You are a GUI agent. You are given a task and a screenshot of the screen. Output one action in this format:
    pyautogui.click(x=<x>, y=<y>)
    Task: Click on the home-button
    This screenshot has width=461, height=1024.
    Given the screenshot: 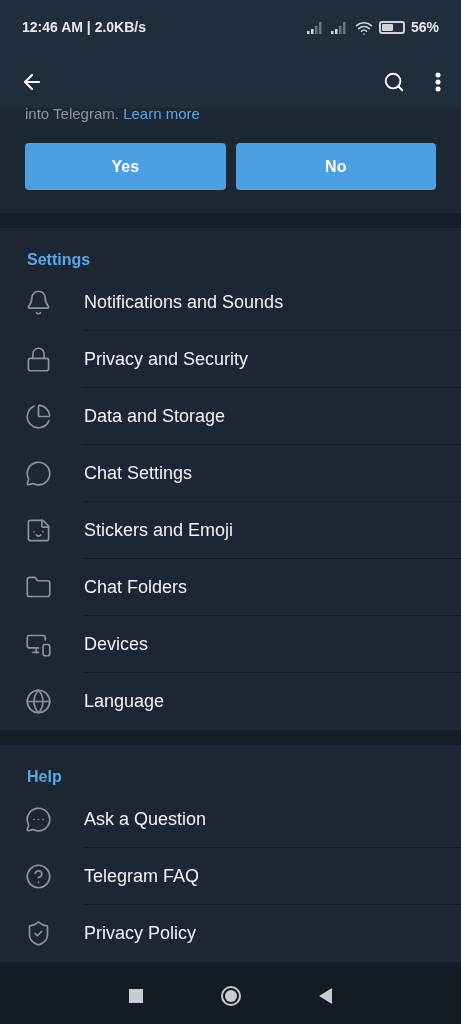 What is the action you would take?
    pyautogui.click(x=231, y=996)
    